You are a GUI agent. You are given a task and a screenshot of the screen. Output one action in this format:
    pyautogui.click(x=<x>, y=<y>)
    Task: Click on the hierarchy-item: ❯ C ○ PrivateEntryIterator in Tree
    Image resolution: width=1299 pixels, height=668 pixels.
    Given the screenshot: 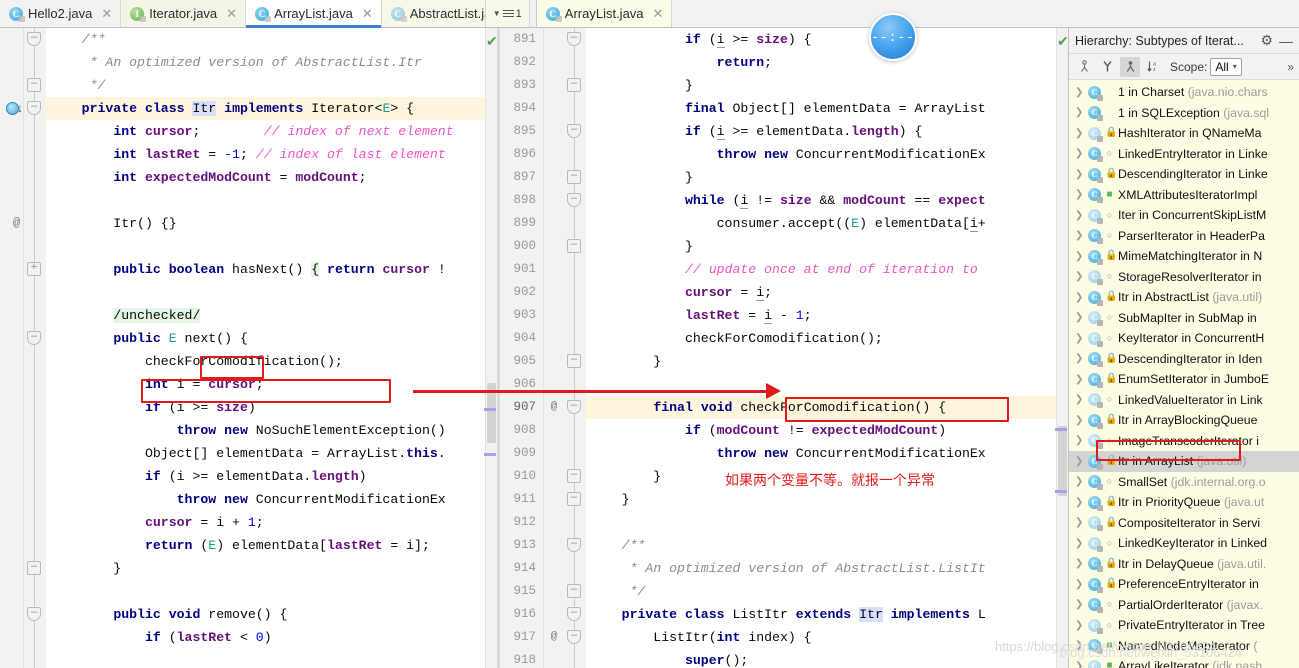 What is the action you would take?
    pyautogui.click(x=1184, y=625)
    